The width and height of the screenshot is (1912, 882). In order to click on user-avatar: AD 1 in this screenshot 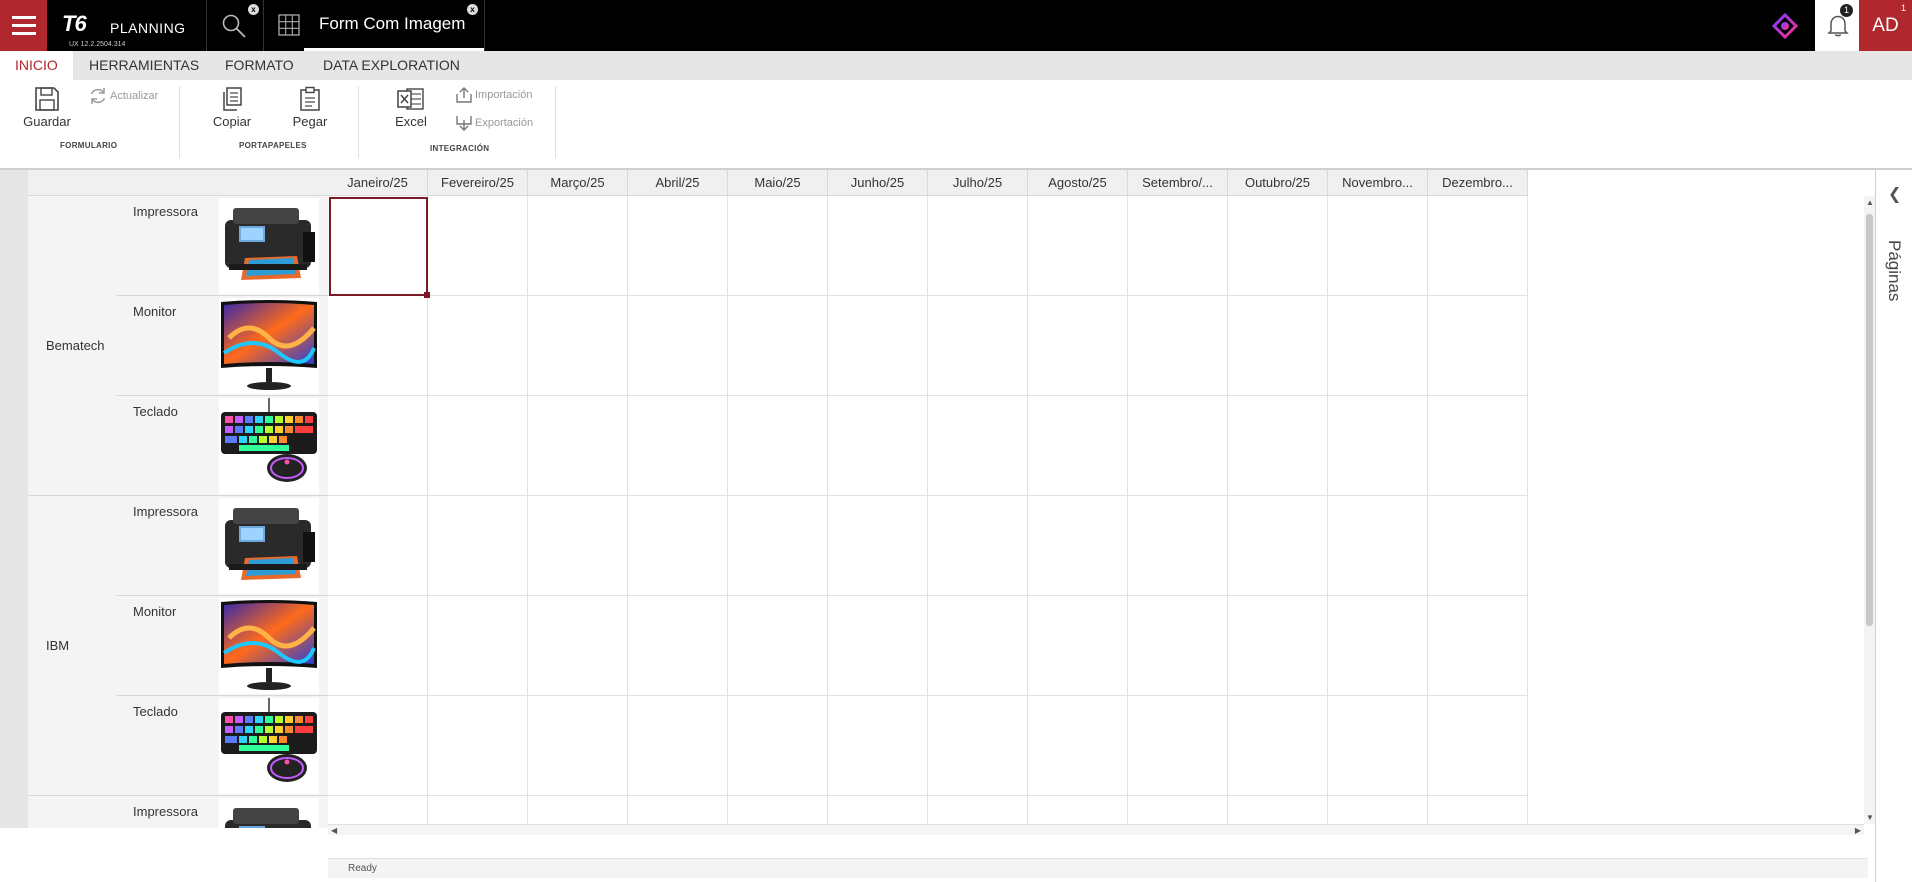, I will do `click(1885, 25)`.